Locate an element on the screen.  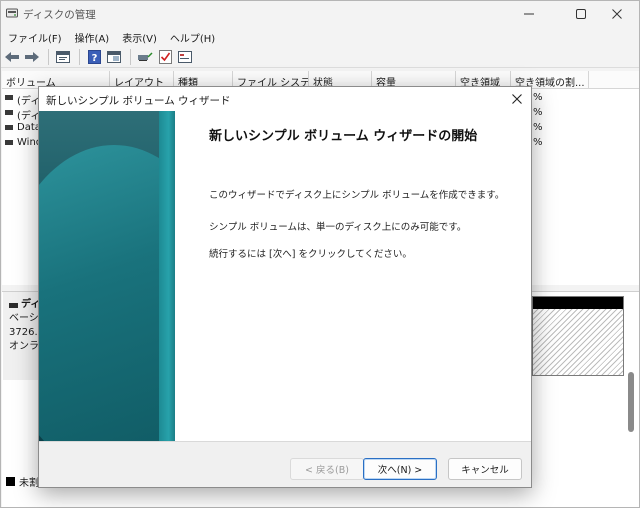
disk-map-scrollbar is located at coordinates (631, 402).